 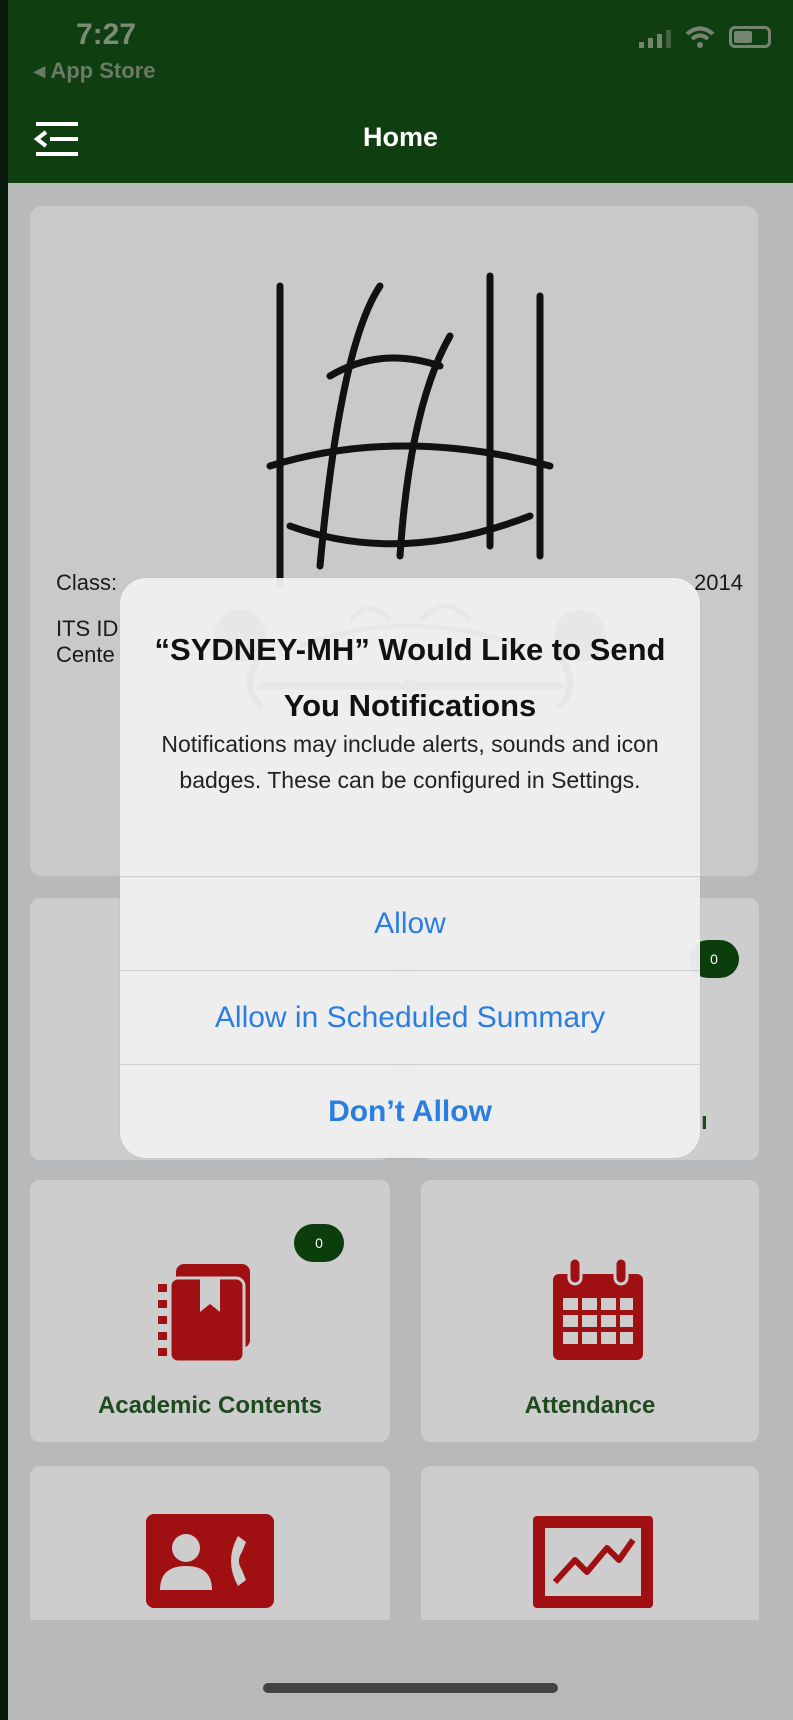 I want to click on bottom-bar, so click(x=400, y=1670).